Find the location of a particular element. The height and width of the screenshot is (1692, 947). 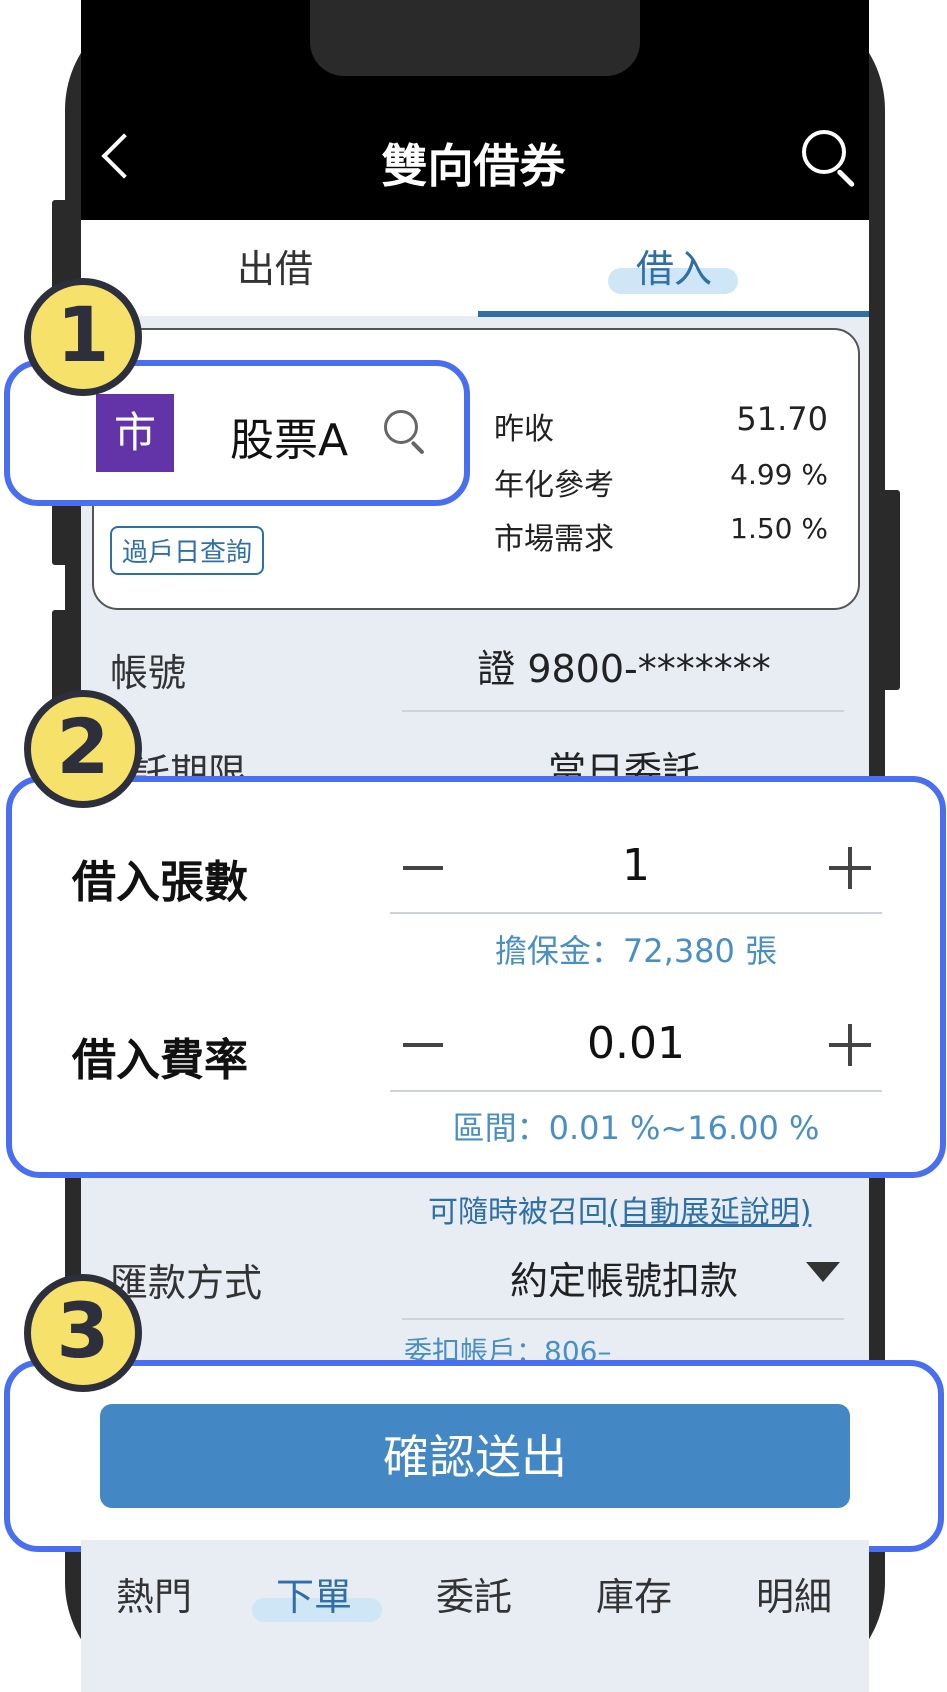

confirm-submit-button: 確認送出 is located at coordinates (475, 1456).